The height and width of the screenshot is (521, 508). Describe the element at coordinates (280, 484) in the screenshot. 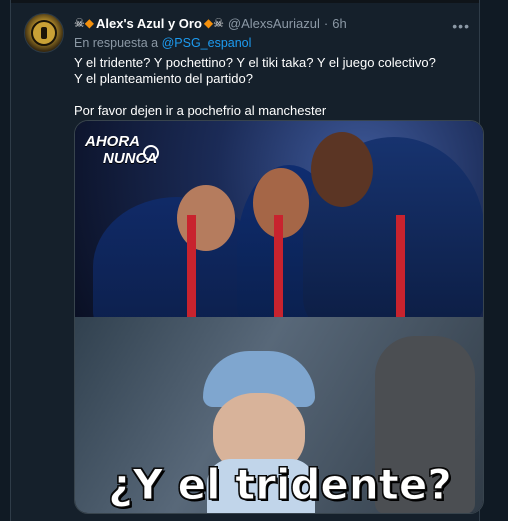

I see `meme-caption: ¿Y el tridente?` at that location.